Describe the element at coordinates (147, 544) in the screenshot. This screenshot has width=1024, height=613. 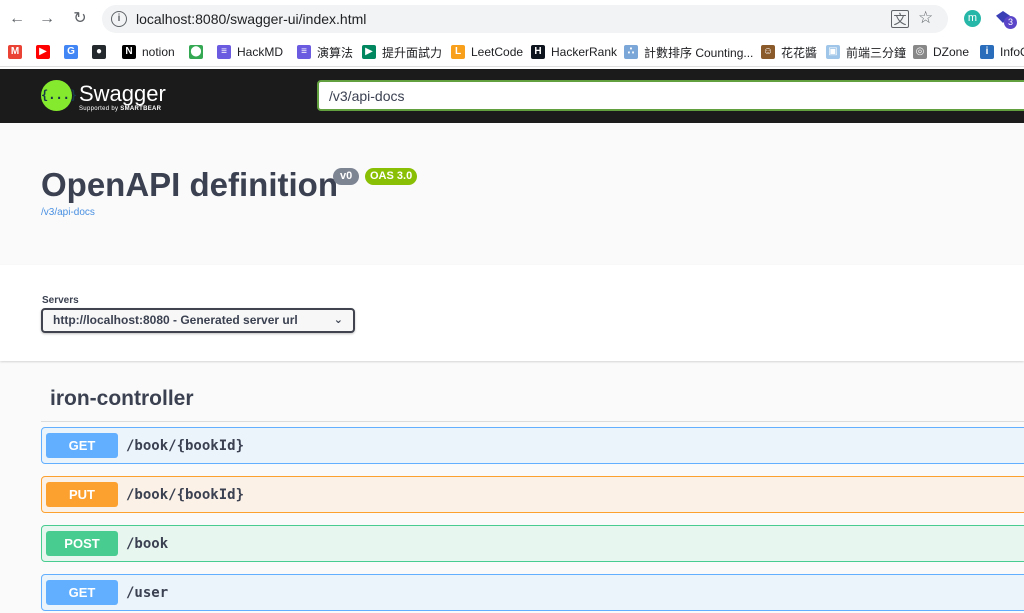
I see `operation-path: /book` at that location.